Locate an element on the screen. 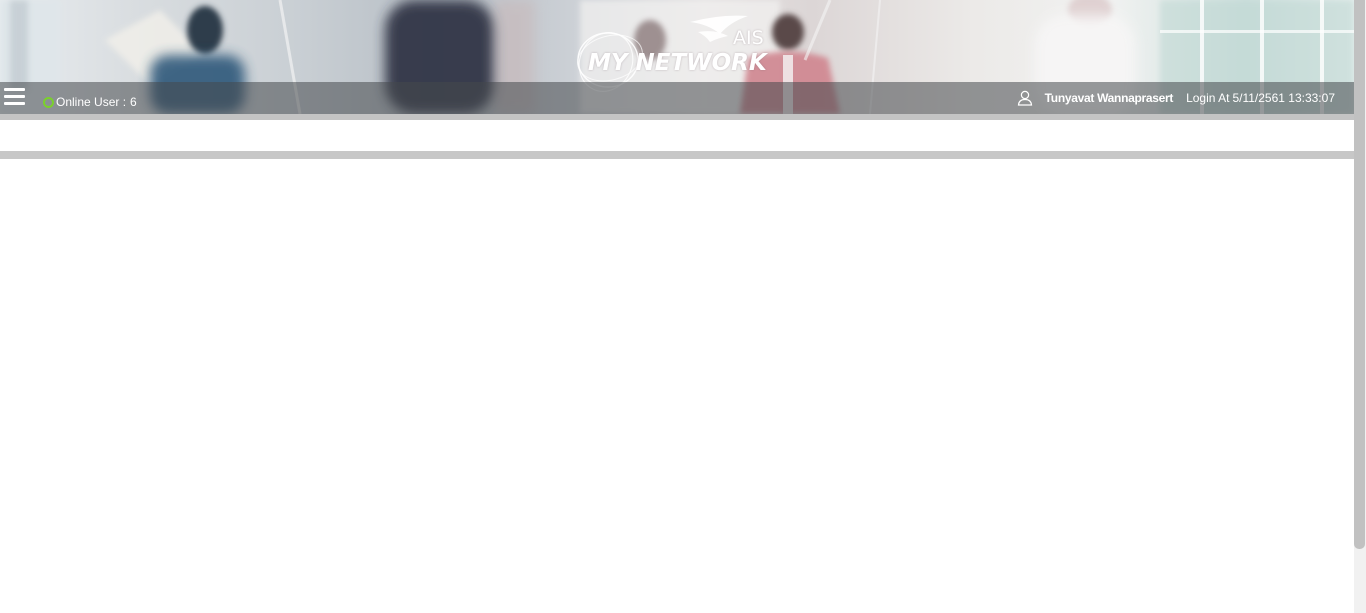 The height and width of the screenshot is (613, 1366). online-users-indicator: Online User : 6 is located at coordinates (90, 102).